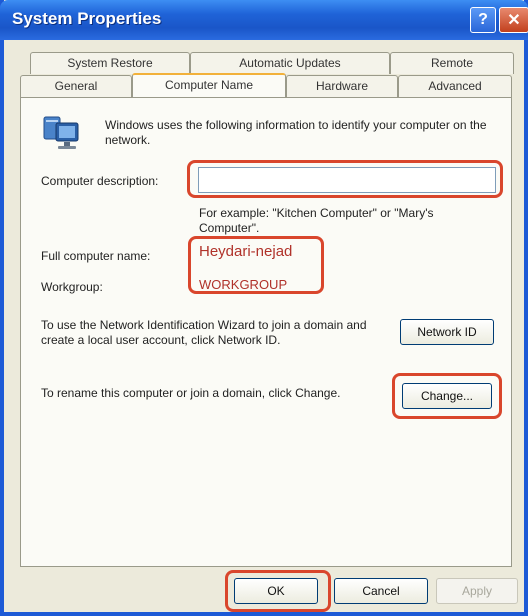  I want to click on tab-label: General, so click(76, 86).